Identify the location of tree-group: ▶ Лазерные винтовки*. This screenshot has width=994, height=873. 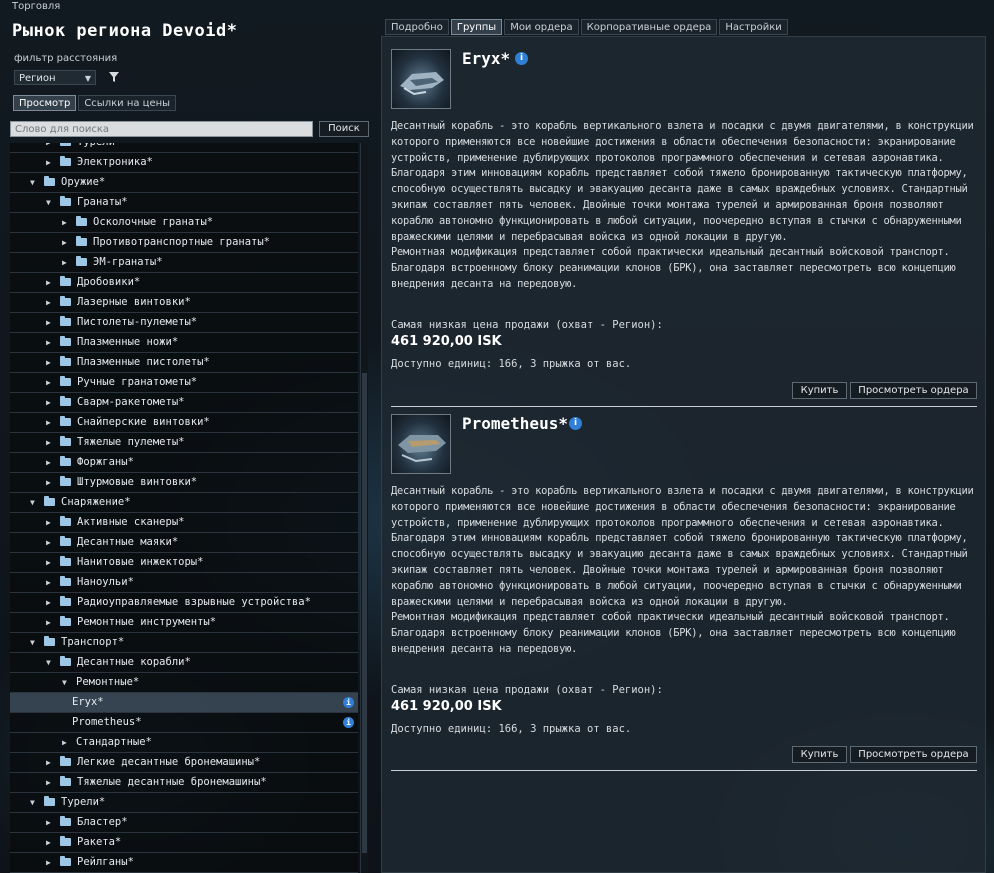
(184, 303).